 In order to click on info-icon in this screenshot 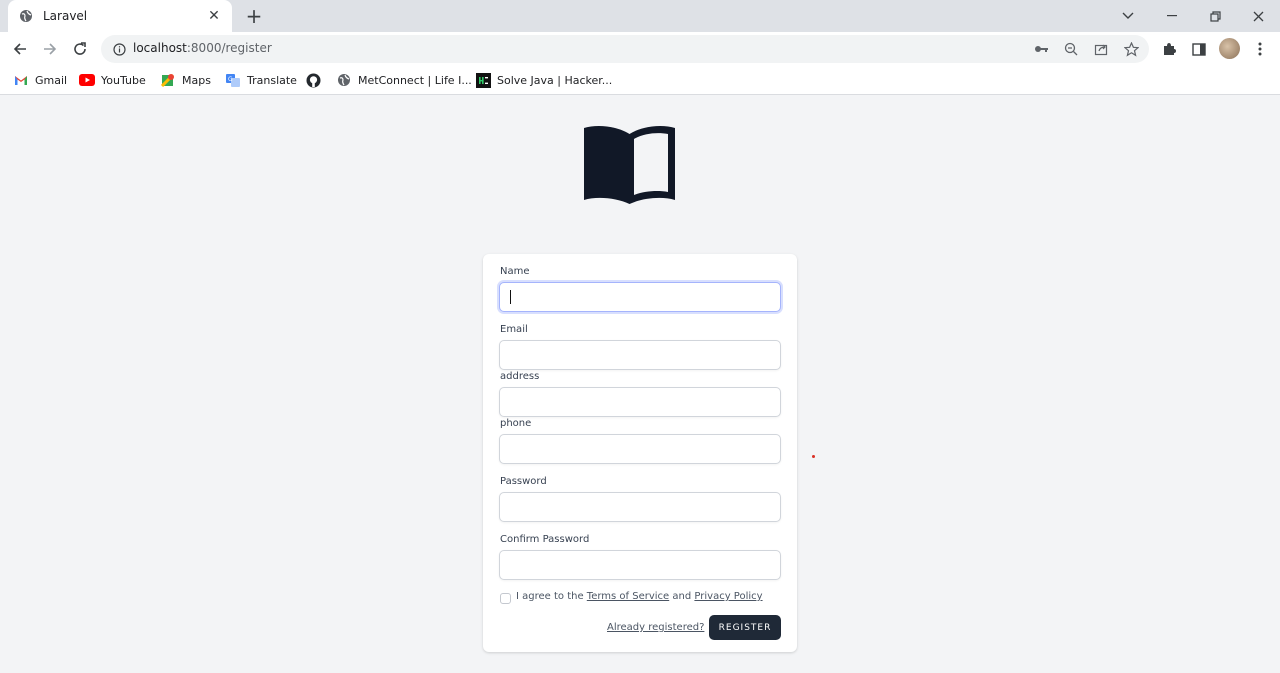, I will do `click(119, 49)`.